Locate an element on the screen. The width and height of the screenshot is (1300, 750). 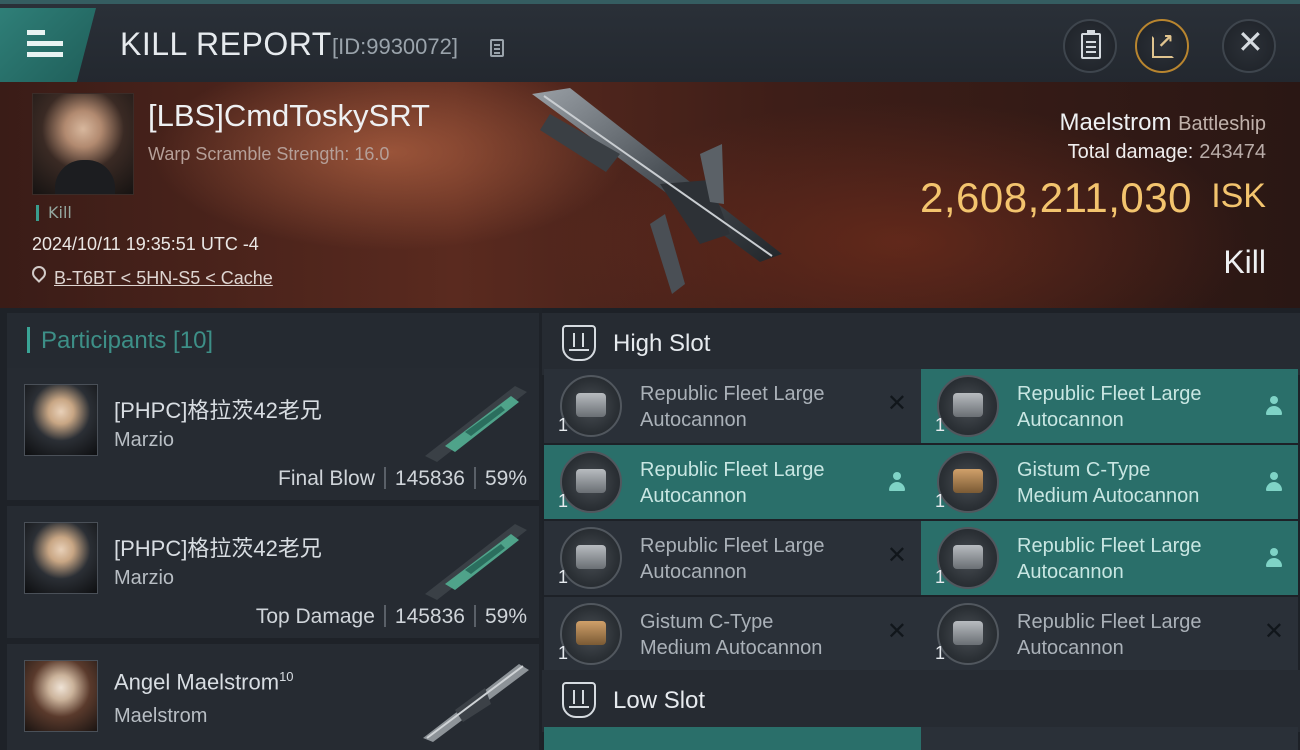
victim-ship-name: Maelstrom Battleship is located at coordinates (1162, 122).